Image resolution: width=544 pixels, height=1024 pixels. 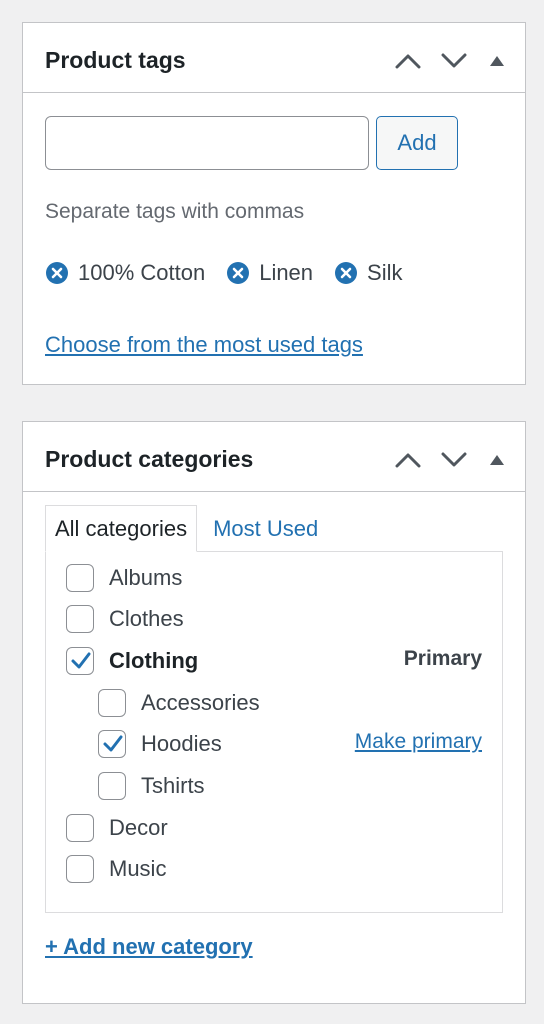 I want to click on tag-item: Silk, so click(x=368, y=273).